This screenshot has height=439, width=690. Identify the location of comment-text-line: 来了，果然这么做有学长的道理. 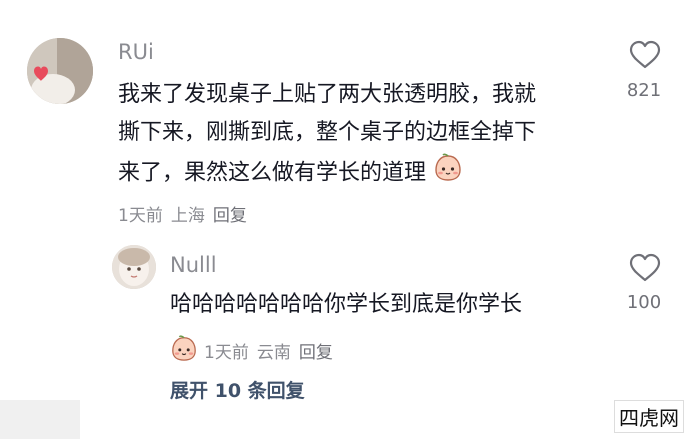
(327, 173).